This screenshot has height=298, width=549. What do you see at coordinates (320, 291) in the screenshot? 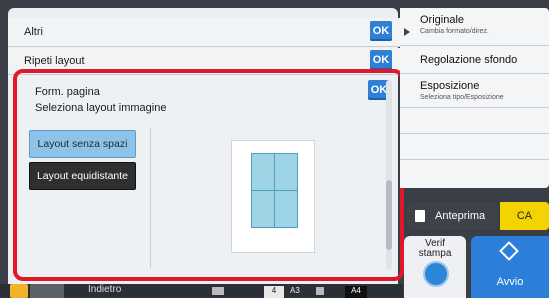
I see `paper-icon` at bounding box center [320, 291].